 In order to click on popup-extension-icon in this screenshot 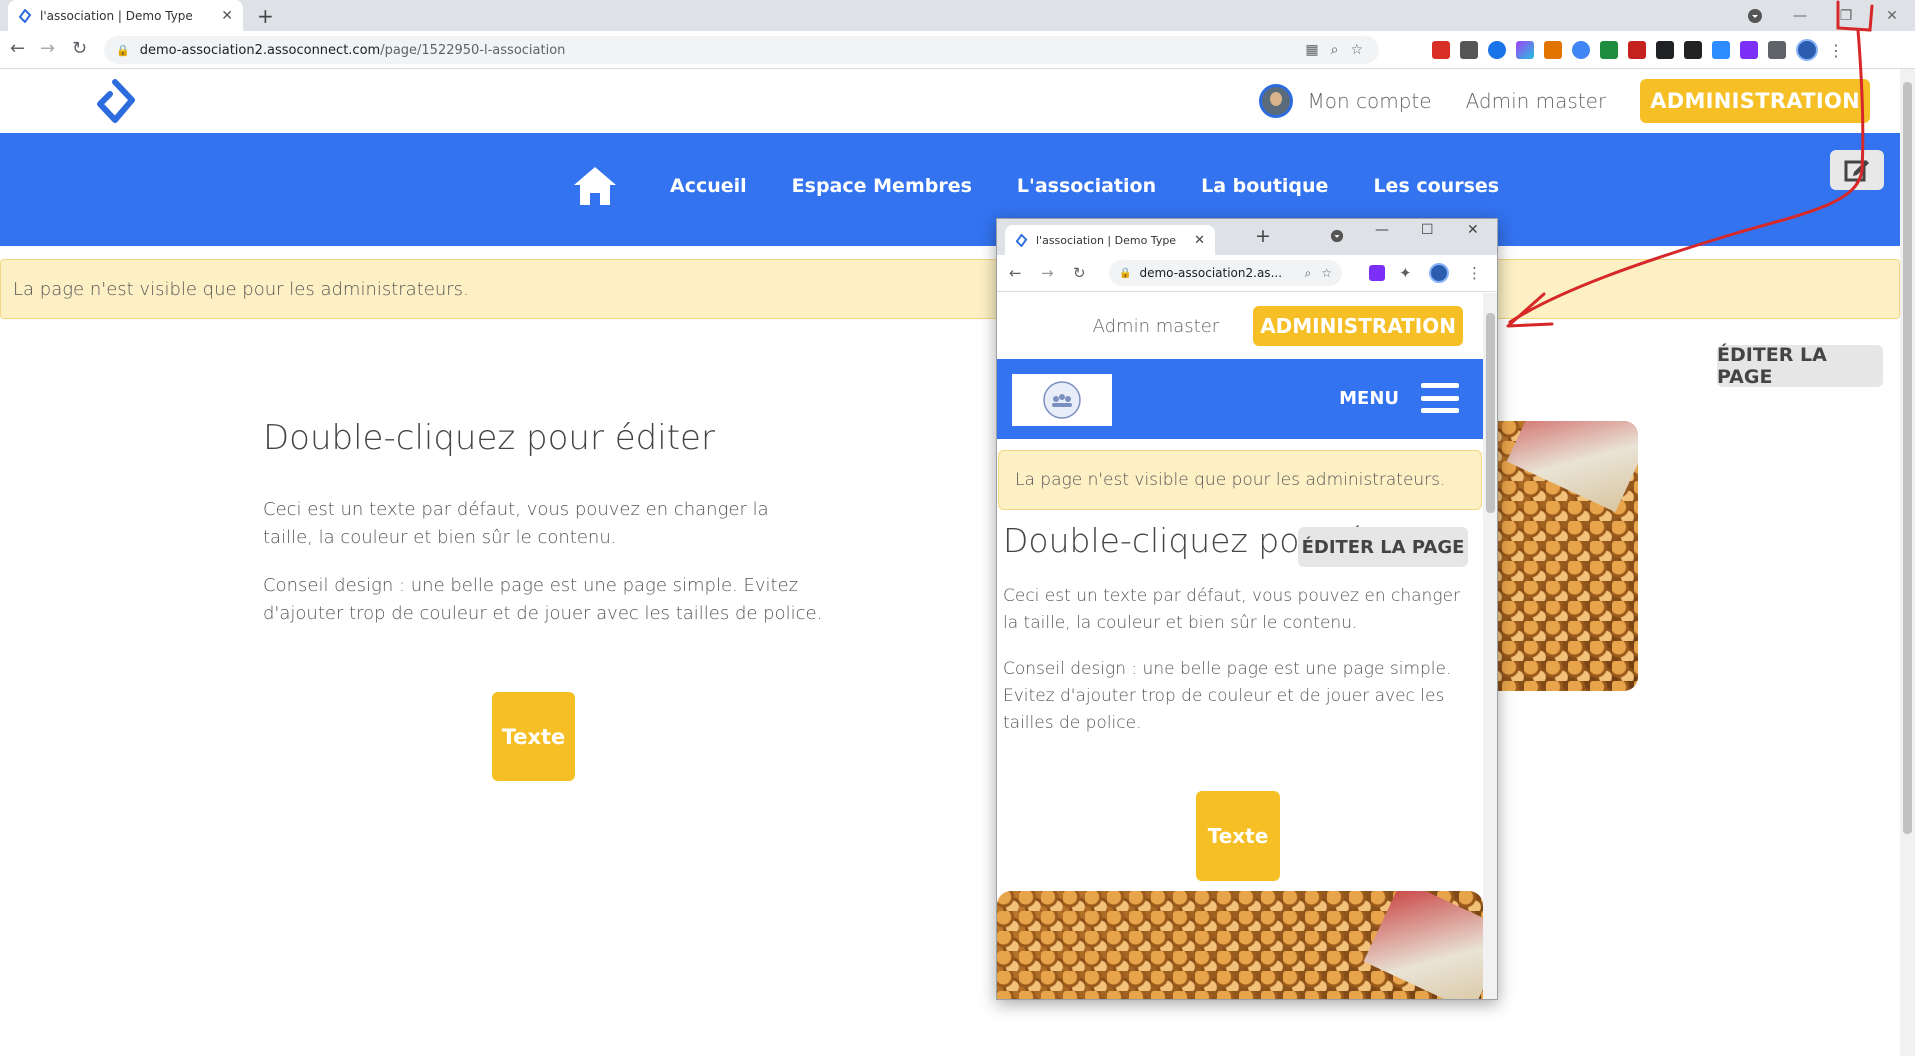, I will do `click(1377, 273)`.